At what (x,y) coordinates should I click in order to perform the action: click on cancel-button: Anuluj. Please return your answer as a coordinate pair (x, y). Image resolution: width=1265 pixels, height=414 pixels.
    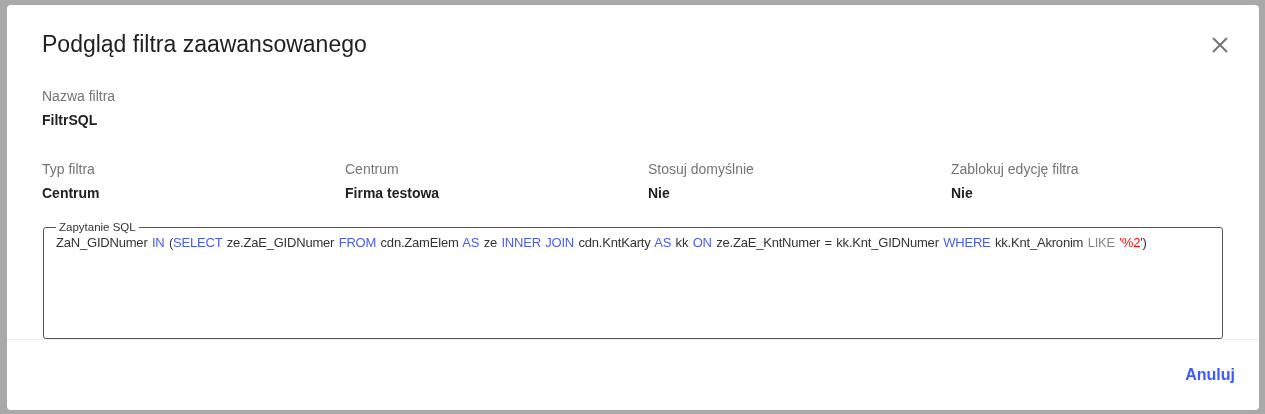
    Looking at the image, I should click on (1210, 375).